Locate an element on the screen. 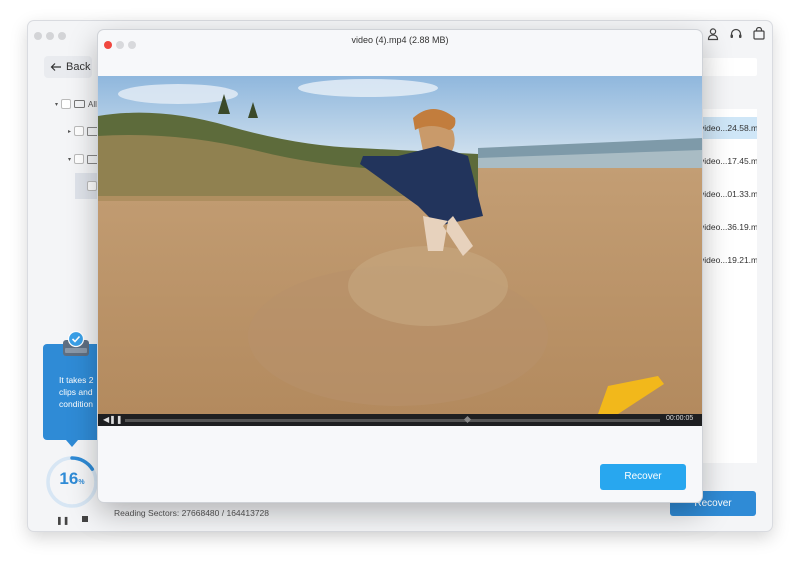 This screenshot has height=565, width=800. video-scrubber is located at coordinates (392, 420).